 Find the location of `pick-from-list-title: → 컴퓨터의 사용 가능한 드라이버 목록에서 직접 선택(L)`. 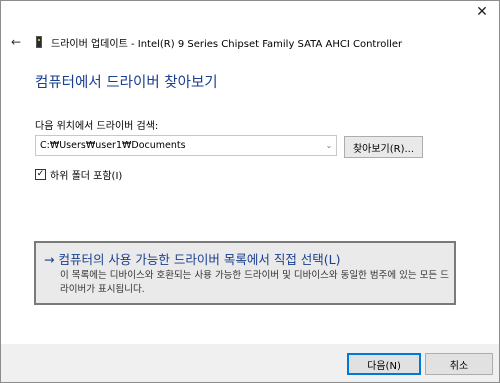

pick-from-list-title: → 컴퓨터의 사용 가능한 드라이버 목록에서 직접 선택(L) is located at coordinates (192, 258).